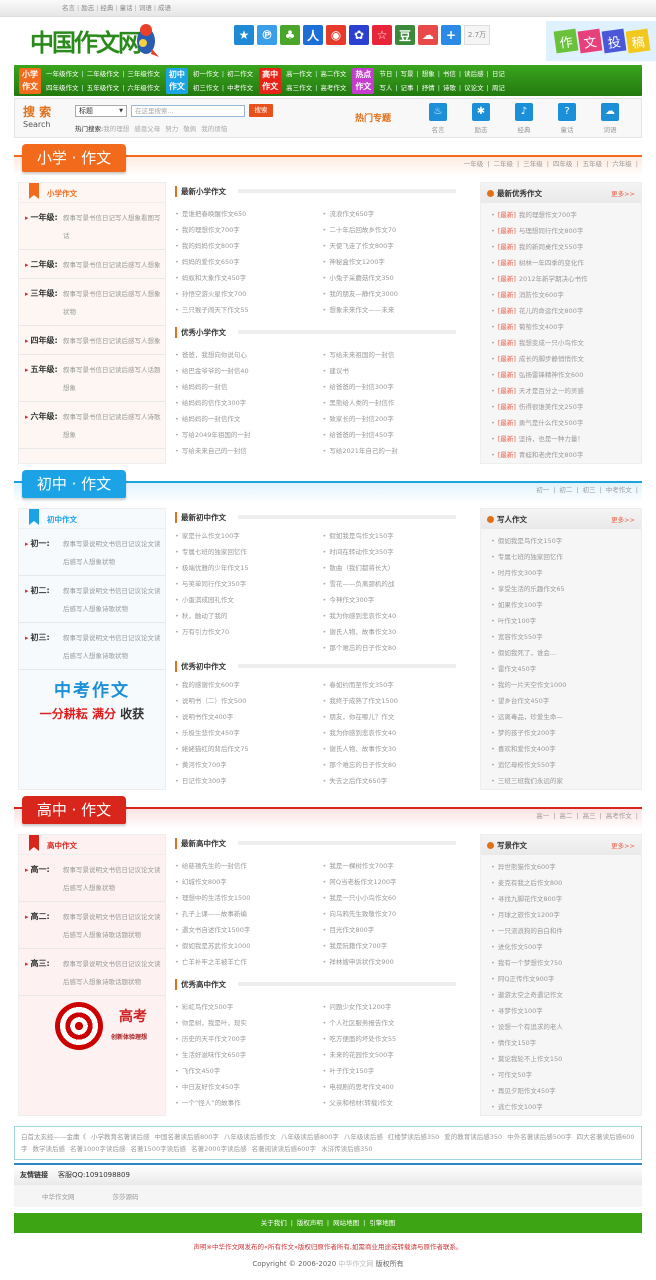 The height and width of the screenshot is (1280, 656). Describe the element at coordinates (30, 80) in the screenshot. I see `nav-badge: 小学 作文` at that location.